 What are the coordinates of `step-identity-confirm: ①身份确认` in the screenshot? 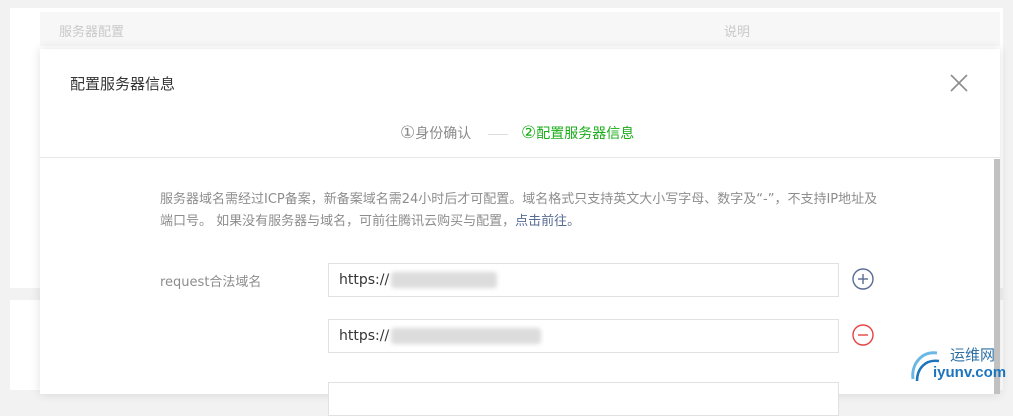 It's located at (435, 133).